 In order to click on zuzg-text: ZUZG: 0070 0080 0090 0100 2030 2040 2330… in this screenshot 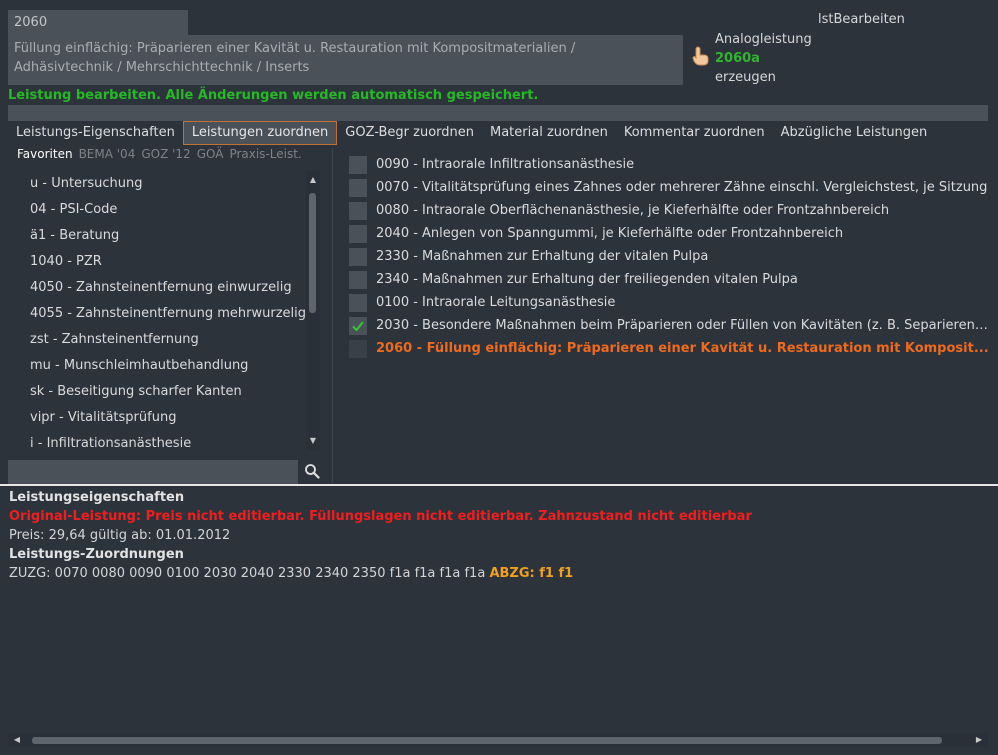, I will do `click(247, 573)`.